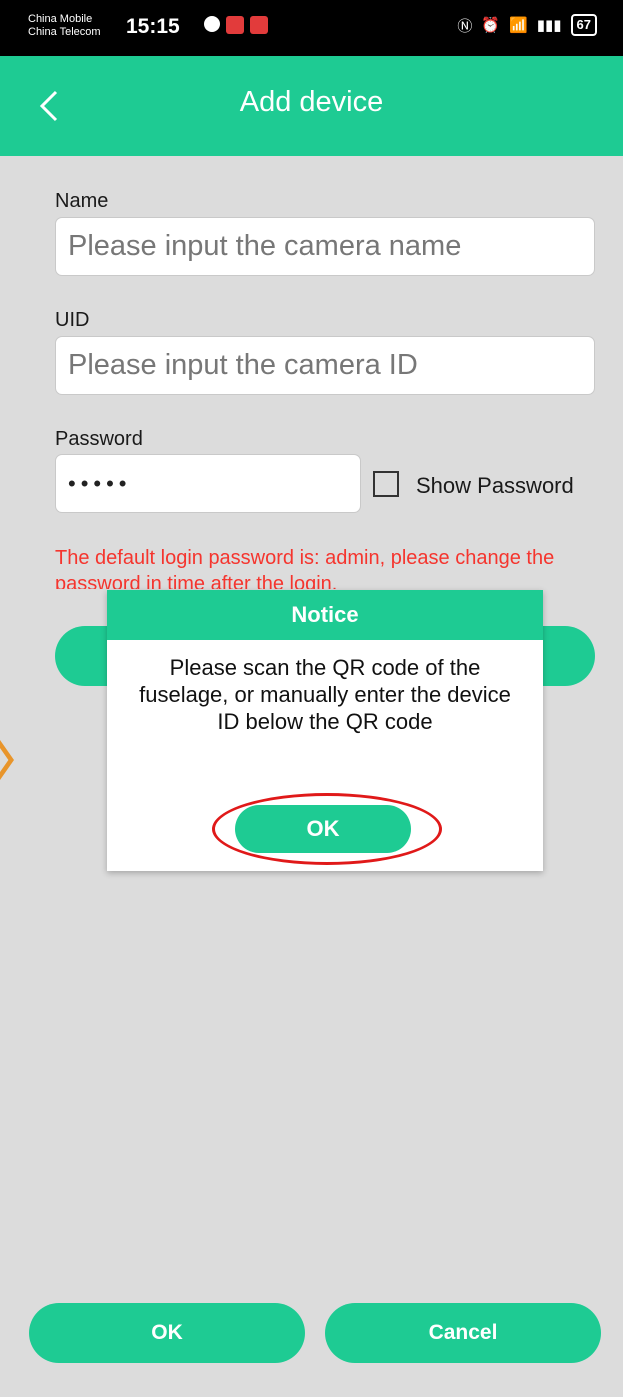 This screenshot has width=623, height=1397. I want to click on carrier-info: China Mobile China Telecom, so click(64, 26).